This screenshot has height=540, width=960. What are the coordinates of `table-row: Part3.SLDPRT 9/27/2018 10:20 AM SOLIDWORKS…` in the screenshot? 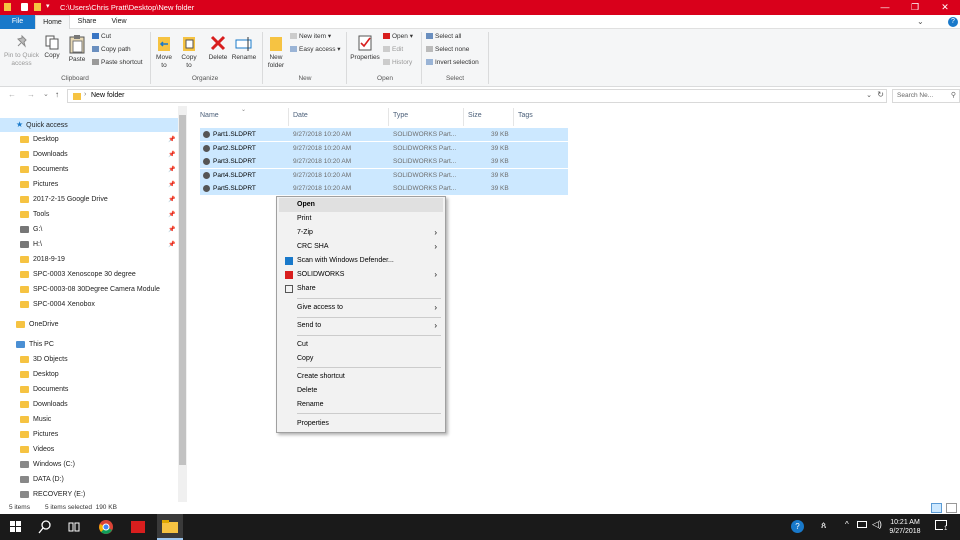 It's located at (384, 161).